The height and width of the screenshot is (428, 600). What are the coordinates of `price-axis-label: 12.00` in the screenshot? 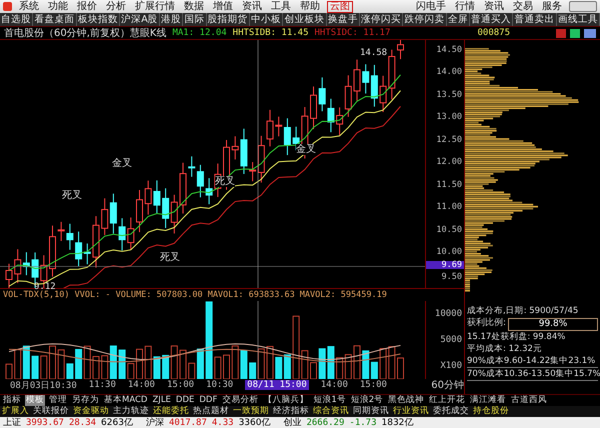 It's located at (449, 162).